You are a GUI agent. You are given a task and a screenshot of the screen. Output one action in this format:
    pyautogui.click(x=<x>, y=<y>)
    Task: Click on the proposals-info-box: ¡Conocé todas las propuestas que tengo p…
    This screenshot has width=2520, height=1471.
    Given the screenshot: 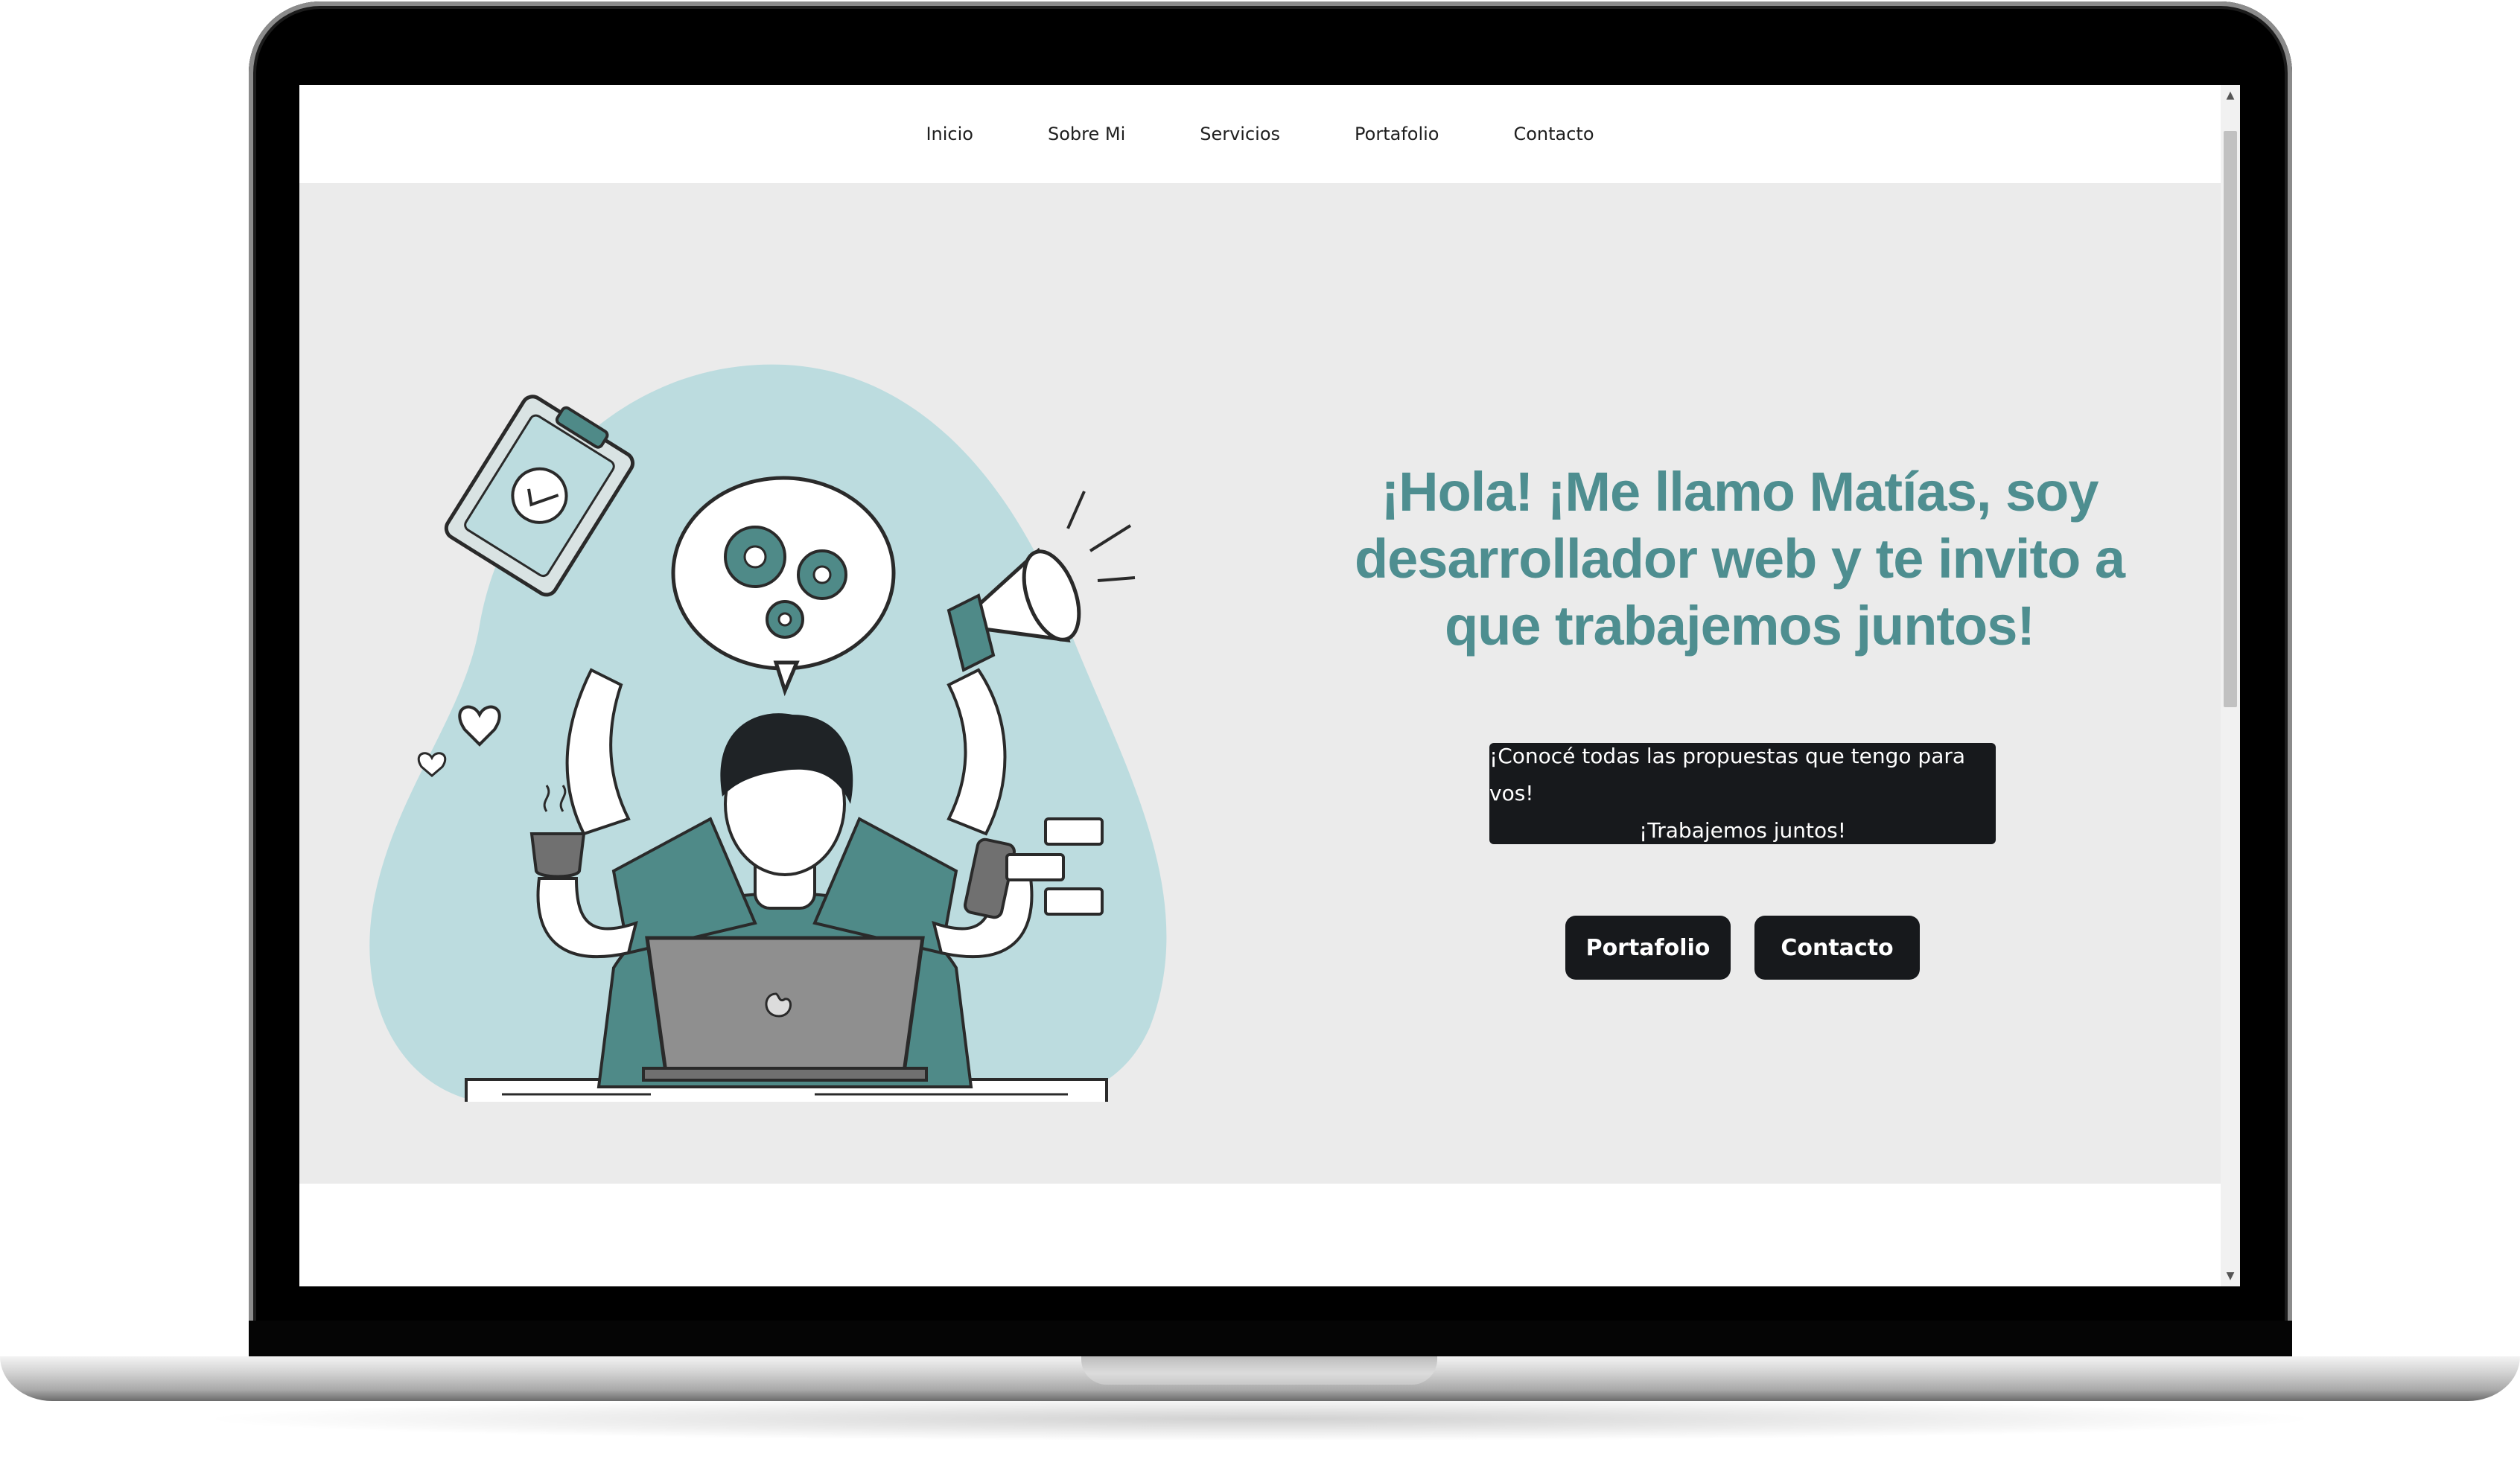 What is the action you would take?
    pyautogui.click(x=1742, y=794)
    